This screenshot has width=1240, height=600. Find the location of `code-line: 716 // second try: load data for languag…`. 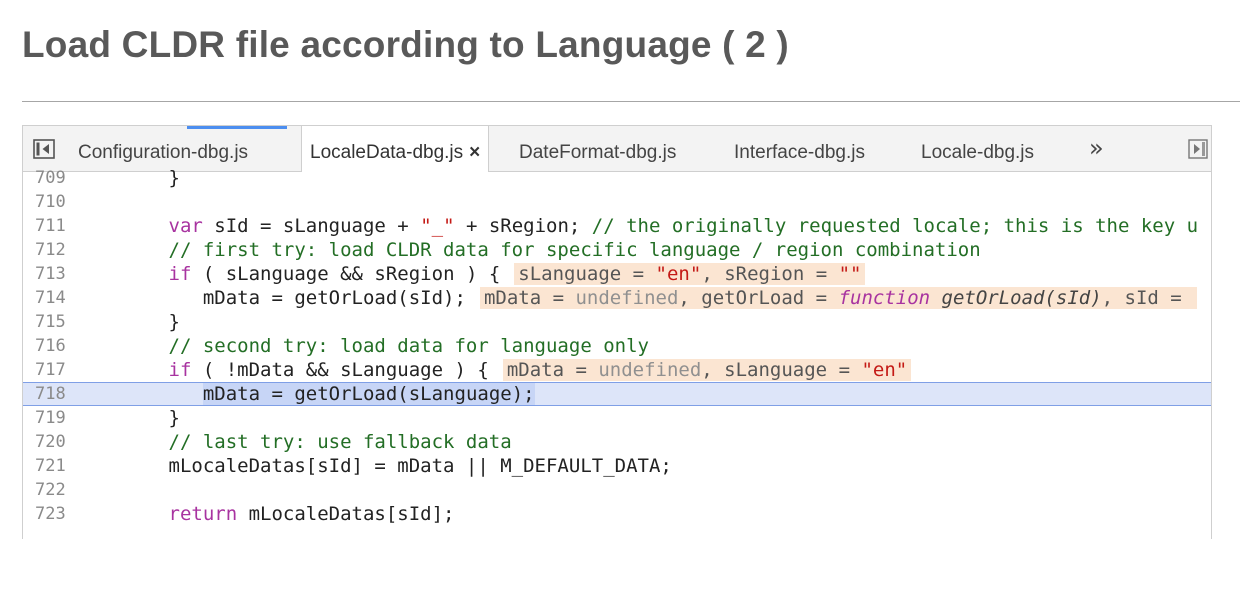

code-line: 716 // second try: load data for languag… is located at coordinates (617, 346).